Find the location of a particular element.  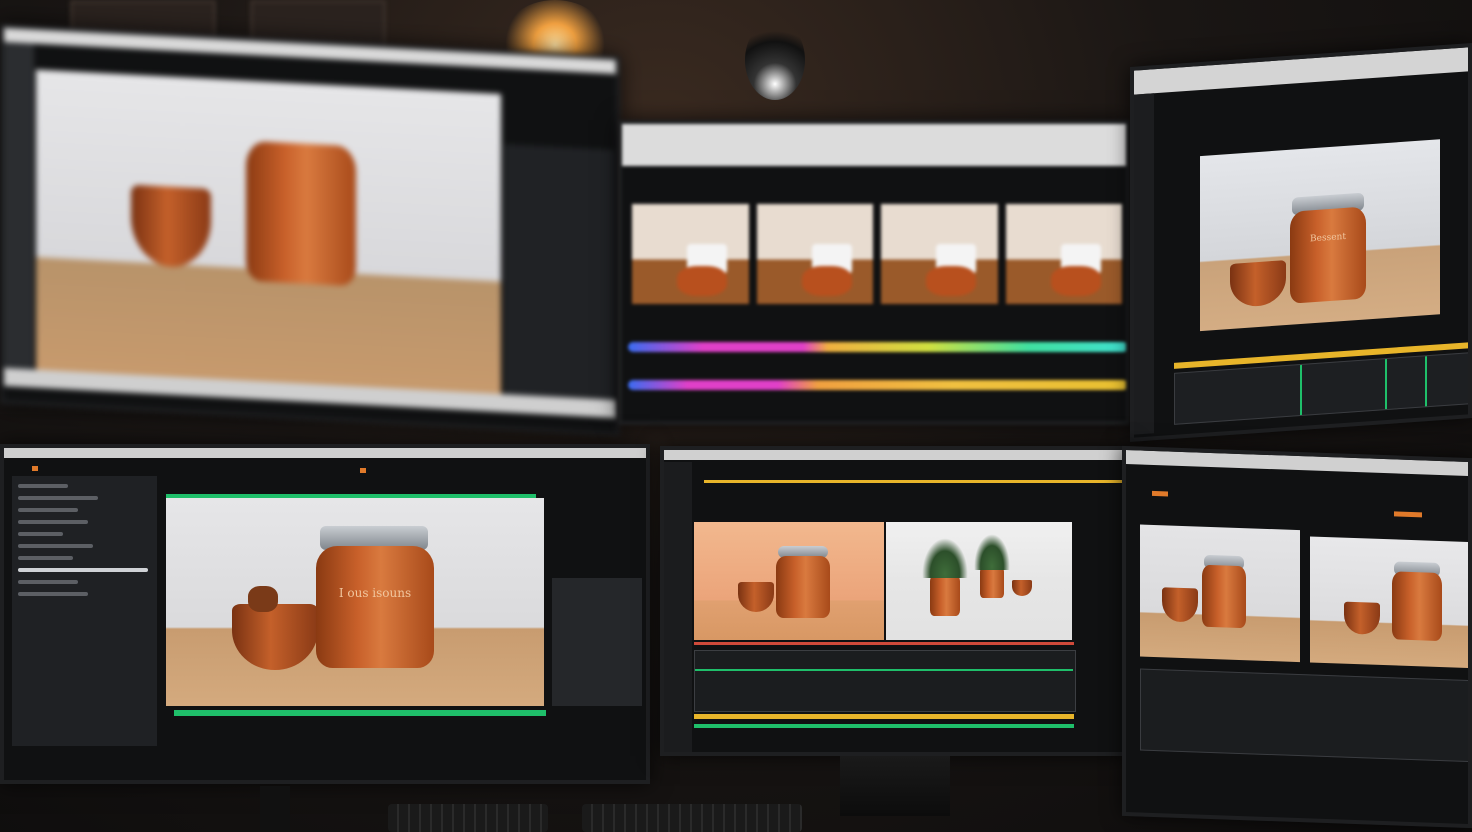

preview-viewer: I ous isouns is located at coordinates (355, 602).